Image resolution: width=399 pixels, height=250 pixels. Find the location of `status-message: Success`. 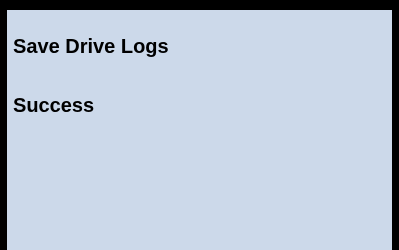

status-message: Success is located at coordinates (54, 106).